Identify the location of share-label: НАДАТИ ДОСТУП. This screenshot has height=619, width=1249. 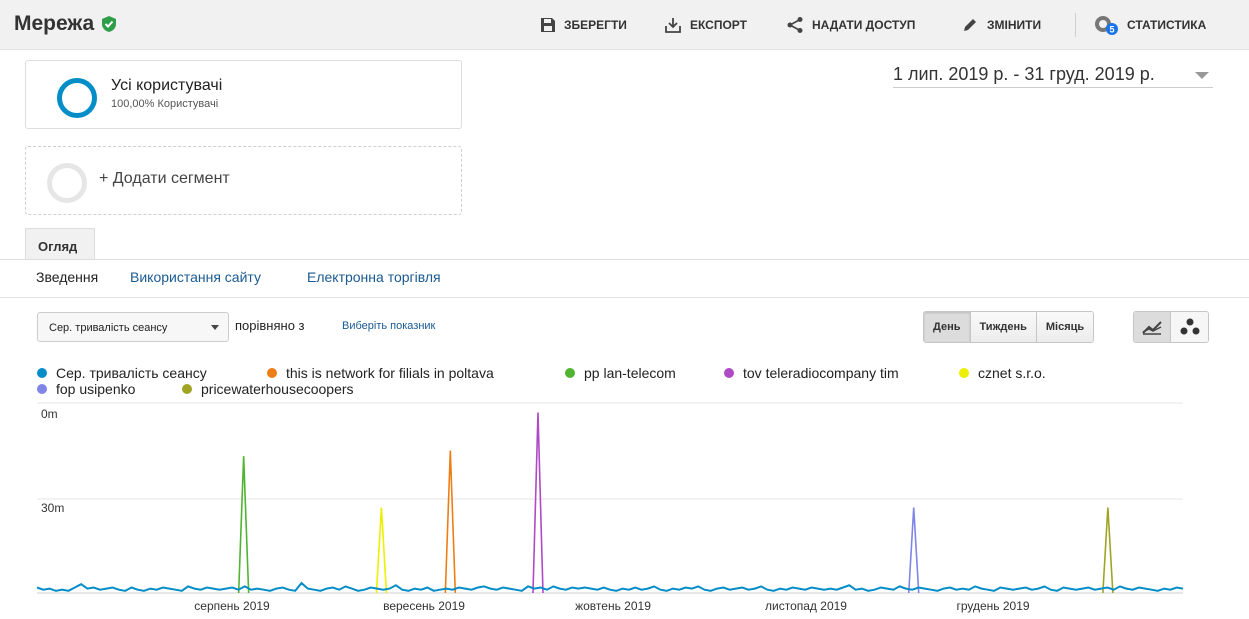
(864, 25).